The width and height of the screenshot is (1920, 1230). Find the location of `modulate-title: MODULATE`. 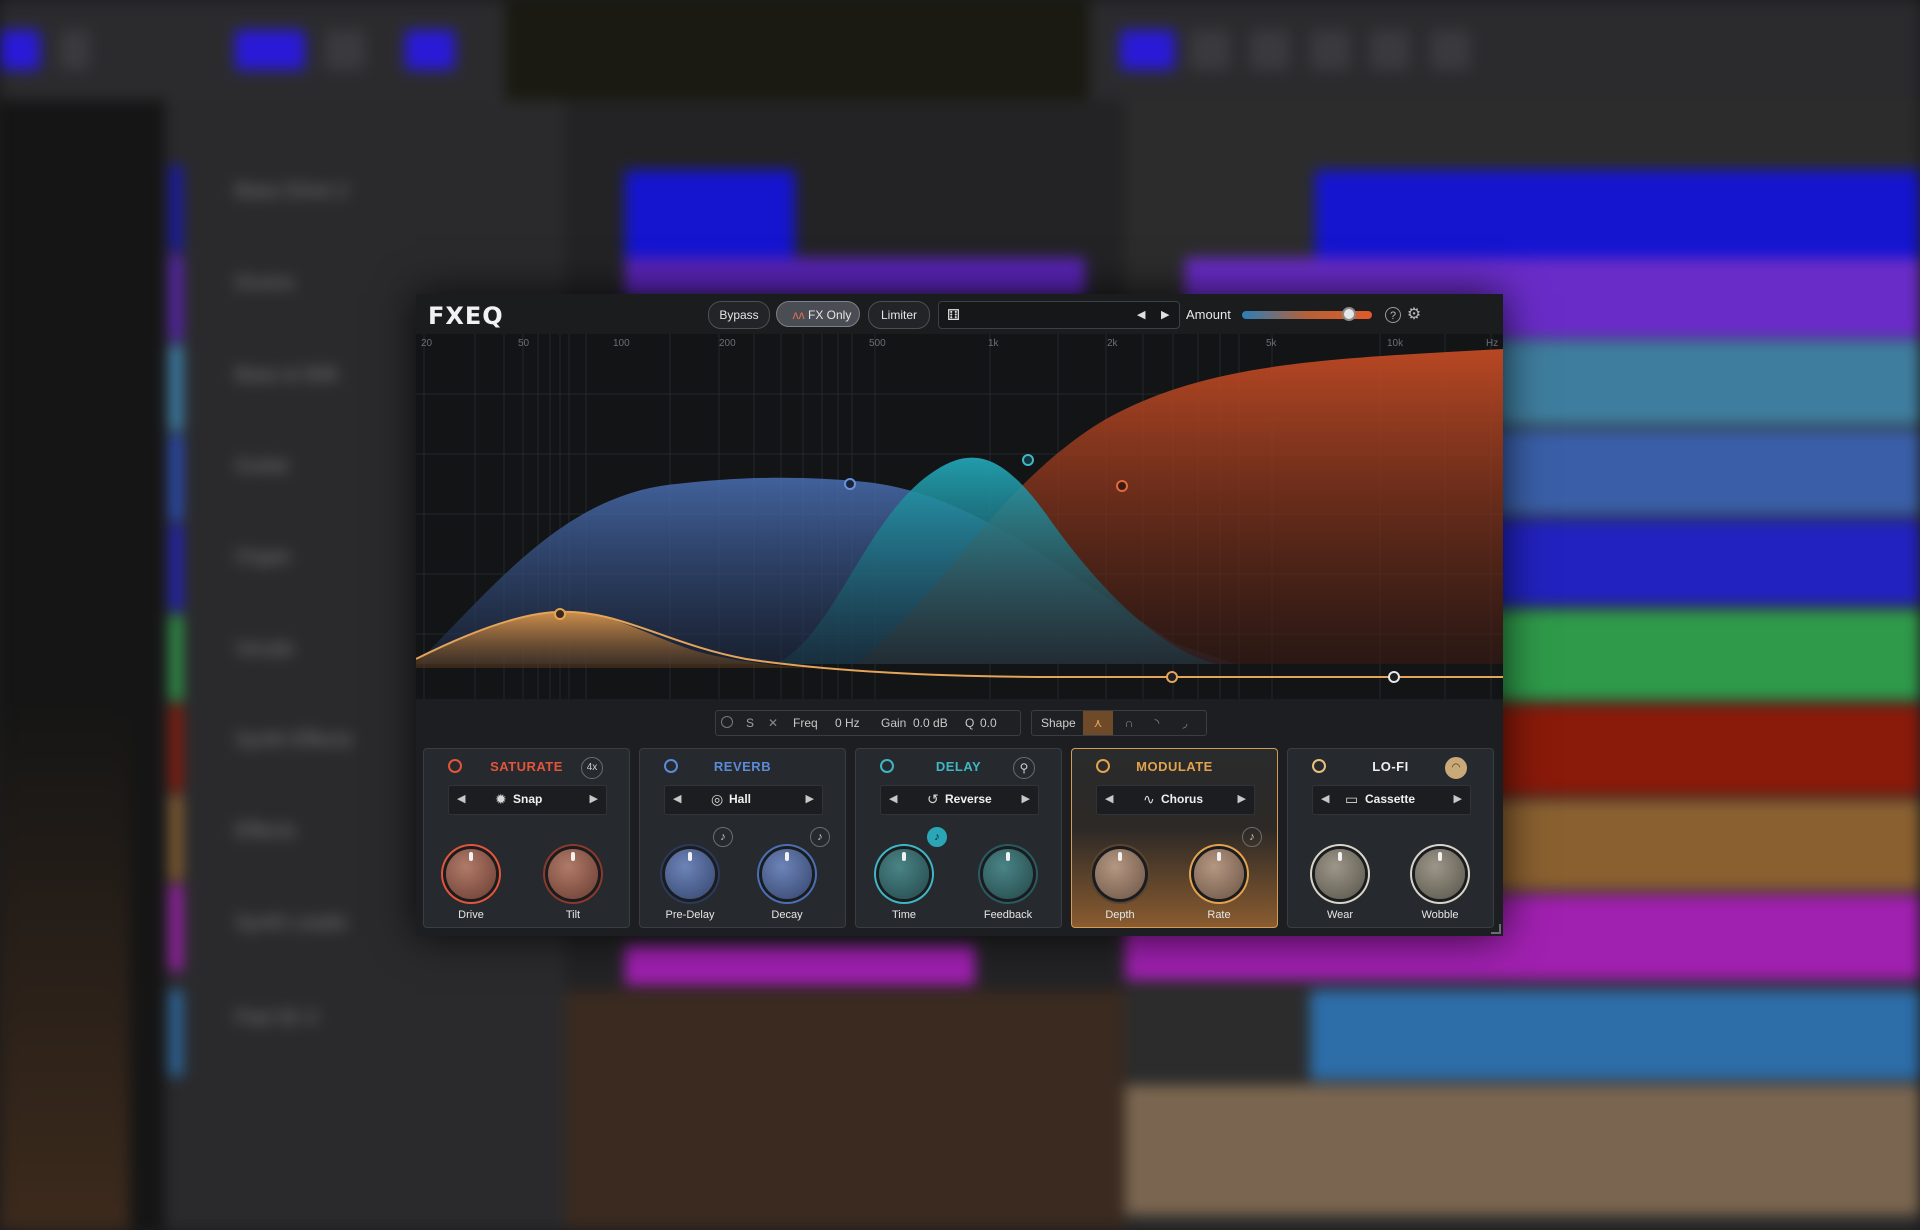

modulate-title: MODULATE is located at coordinates (1174, 766).